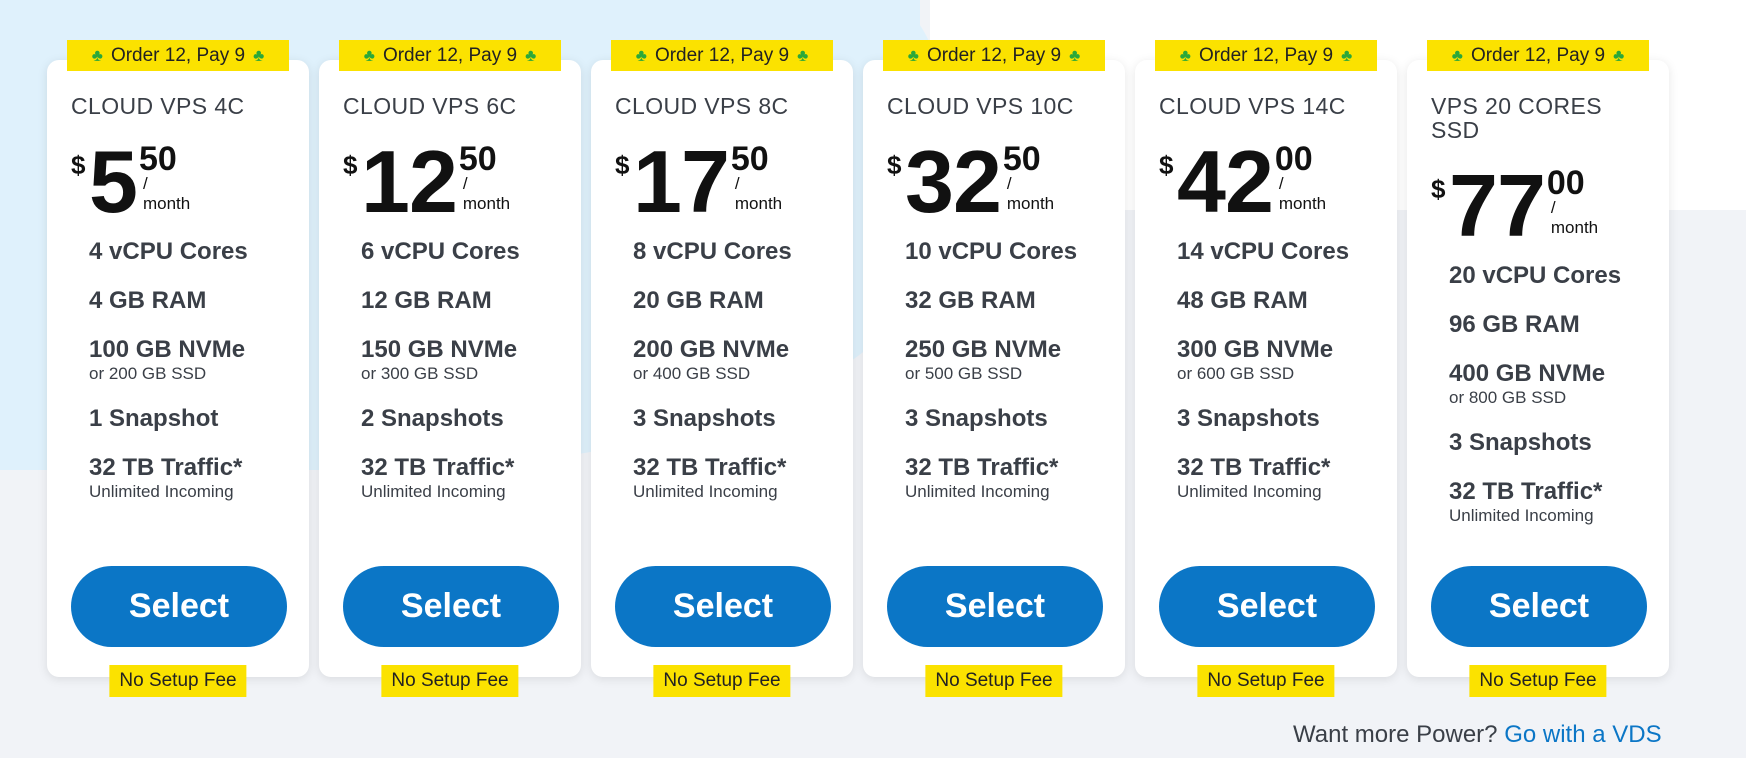 Image resolution: width=1746 pixels, height=758 pixels. I want to click on feature-cores: 6 vCPU Cores, so click(440, 251).